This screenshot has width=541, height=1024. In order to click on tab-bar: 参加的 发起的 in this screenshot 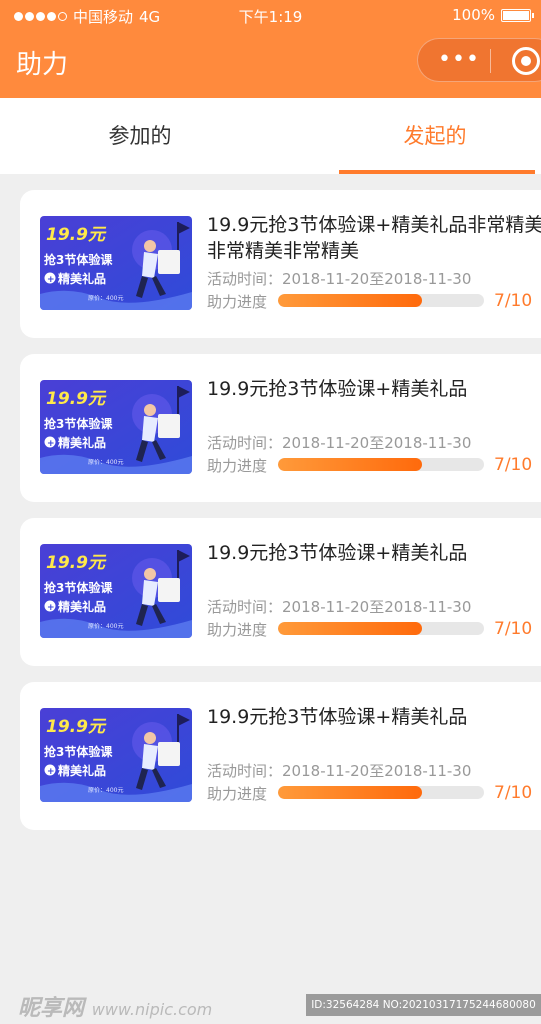, I will do `click(270, 136)`.